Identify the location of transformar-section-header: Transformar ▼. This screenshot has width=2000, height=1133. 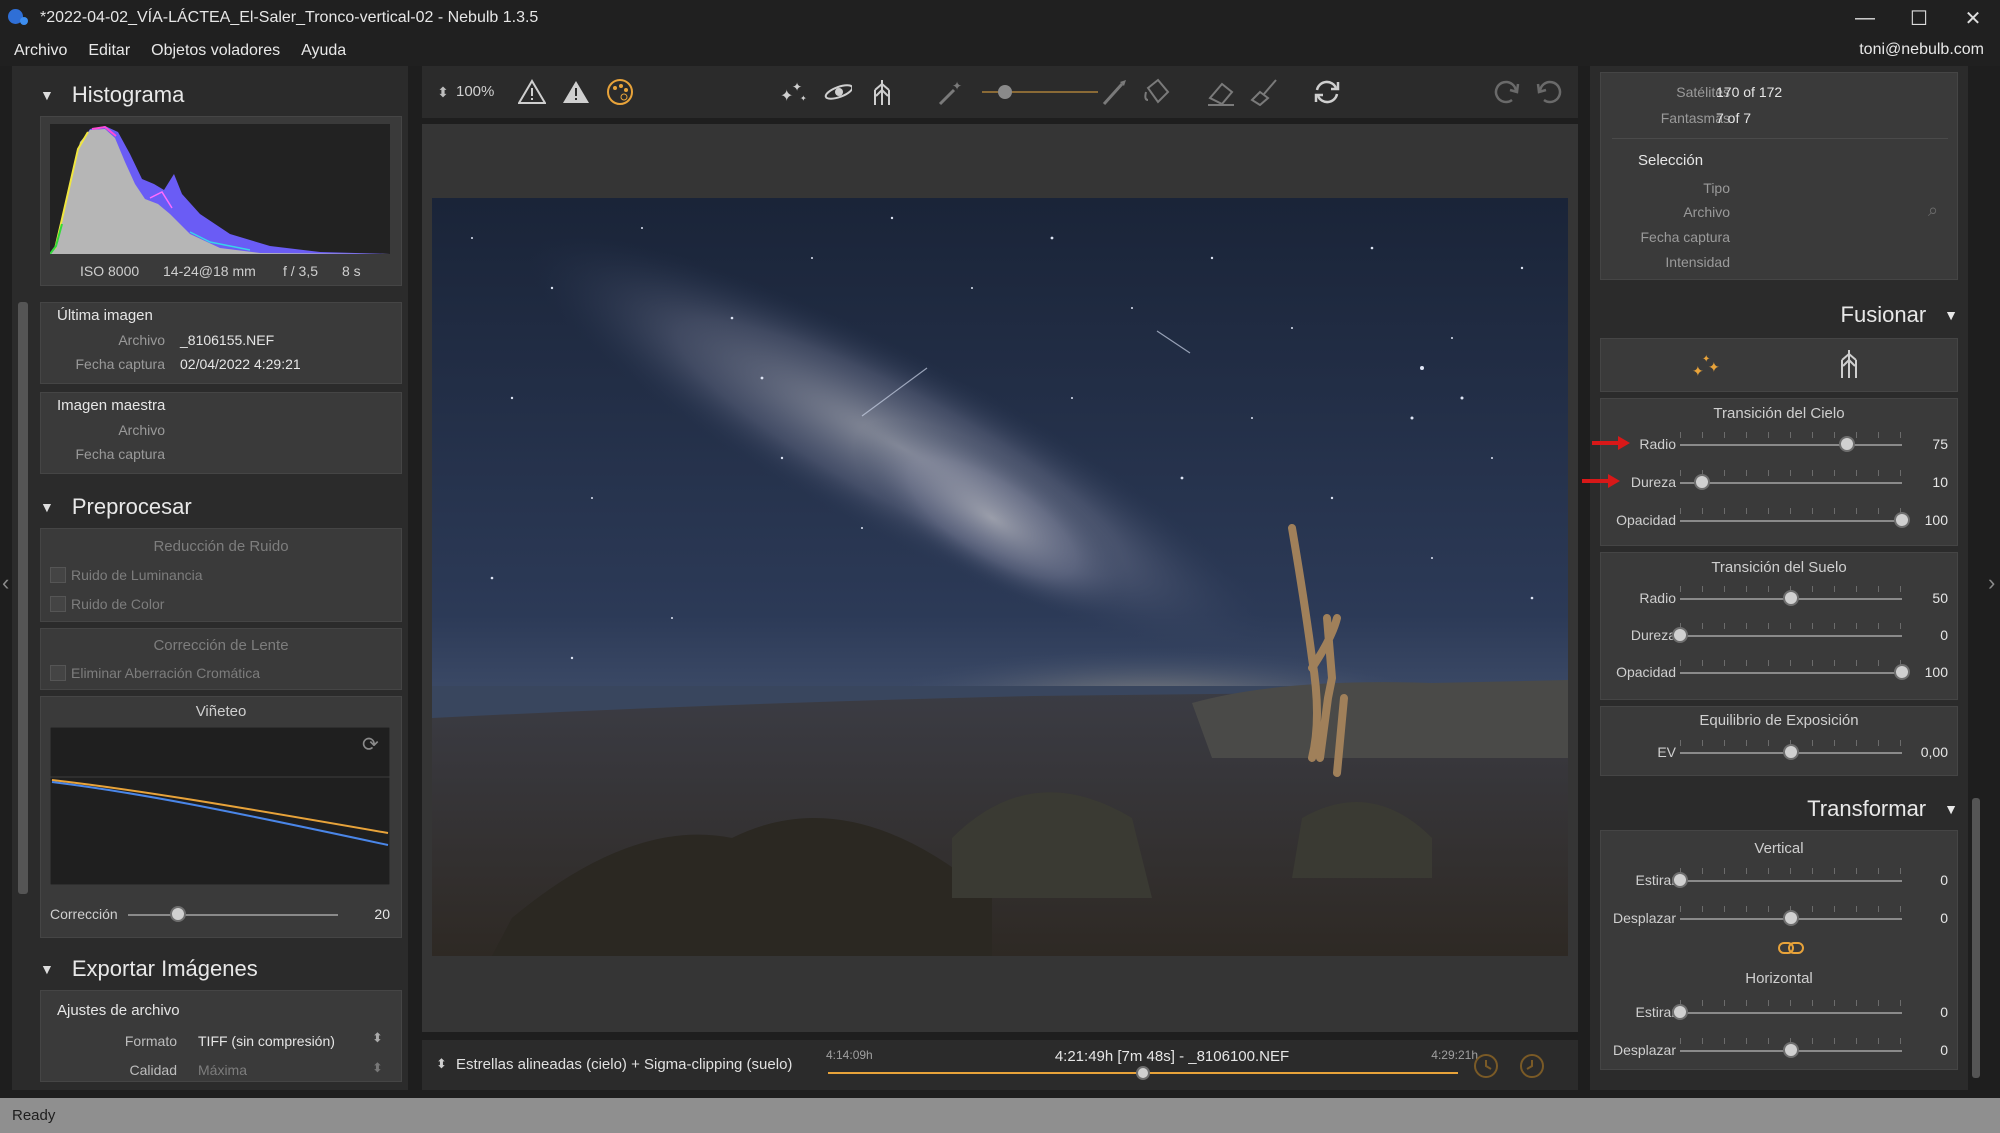
(1779, 809).